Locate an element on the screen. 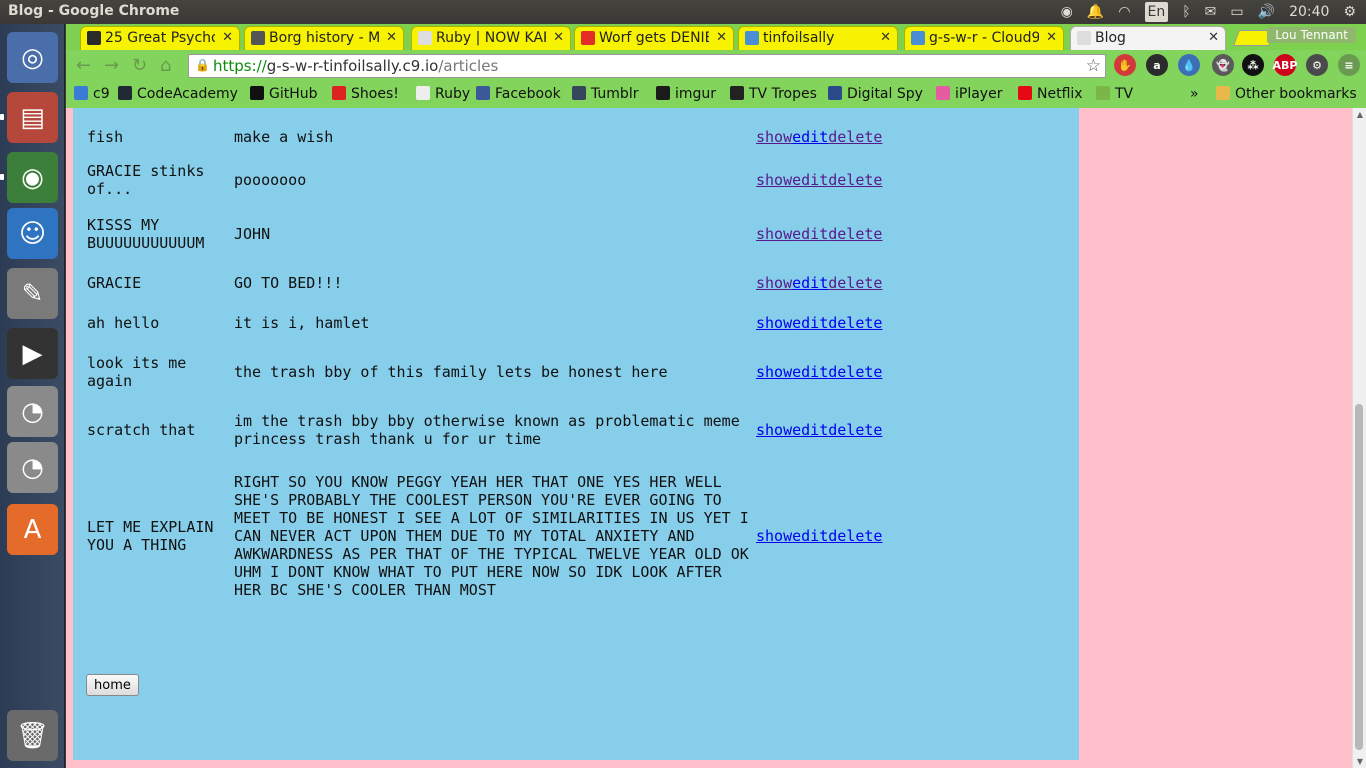  tab-favicon-icon is located at coordinates (425, 38).